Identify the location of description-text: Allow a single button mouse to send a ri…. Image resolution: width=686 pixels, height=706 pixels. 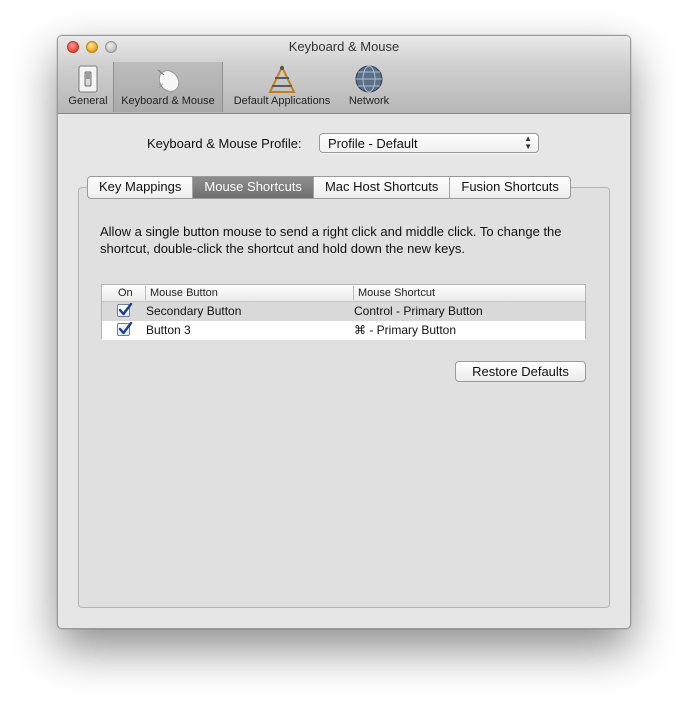
(331, 240).